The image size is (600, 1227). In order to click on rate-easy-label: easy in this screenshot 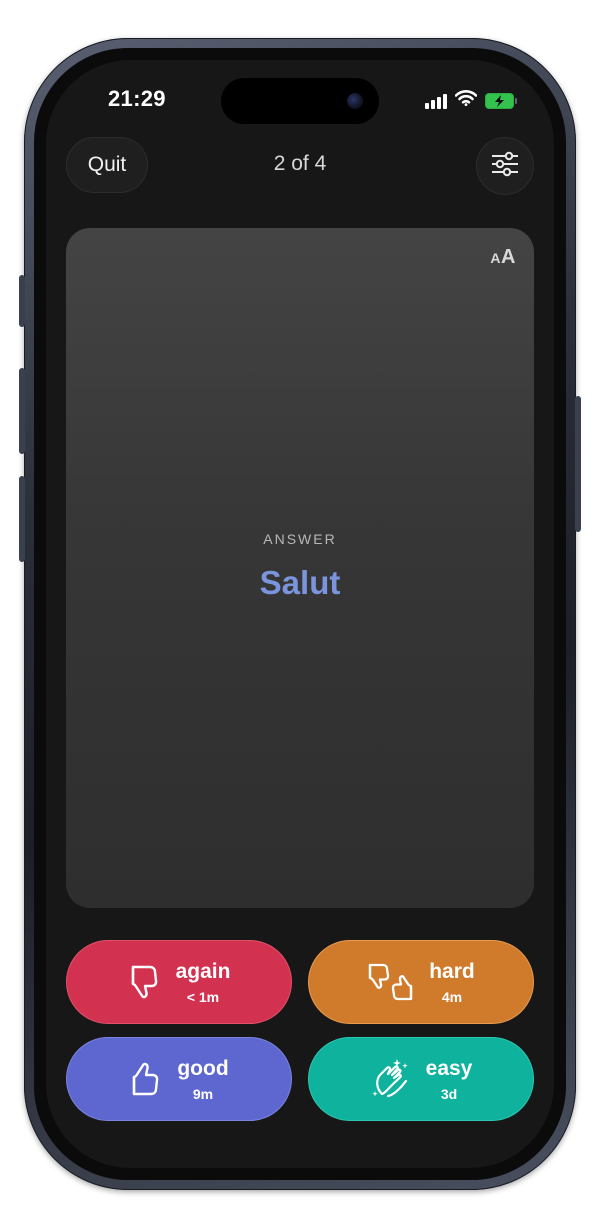, I will do `click(449, 1068)`.